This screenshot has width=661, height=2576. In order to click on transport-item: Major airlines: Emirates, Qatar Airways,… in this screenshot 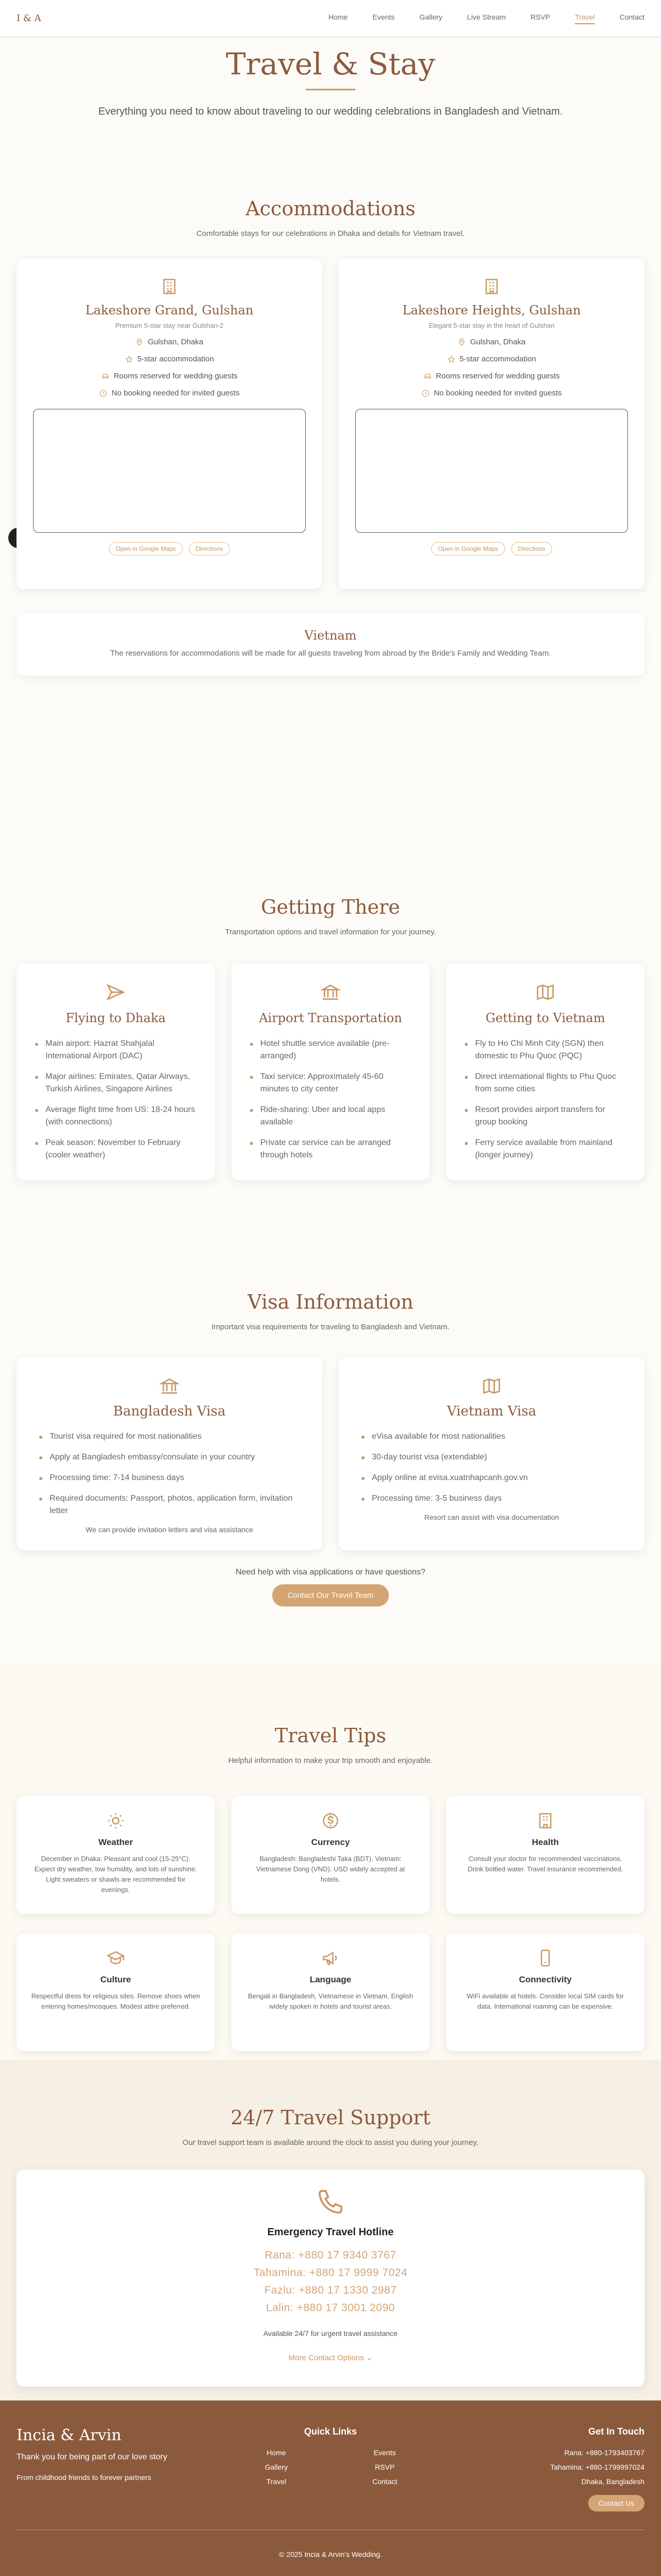, I will do `click(115, 1083)`.